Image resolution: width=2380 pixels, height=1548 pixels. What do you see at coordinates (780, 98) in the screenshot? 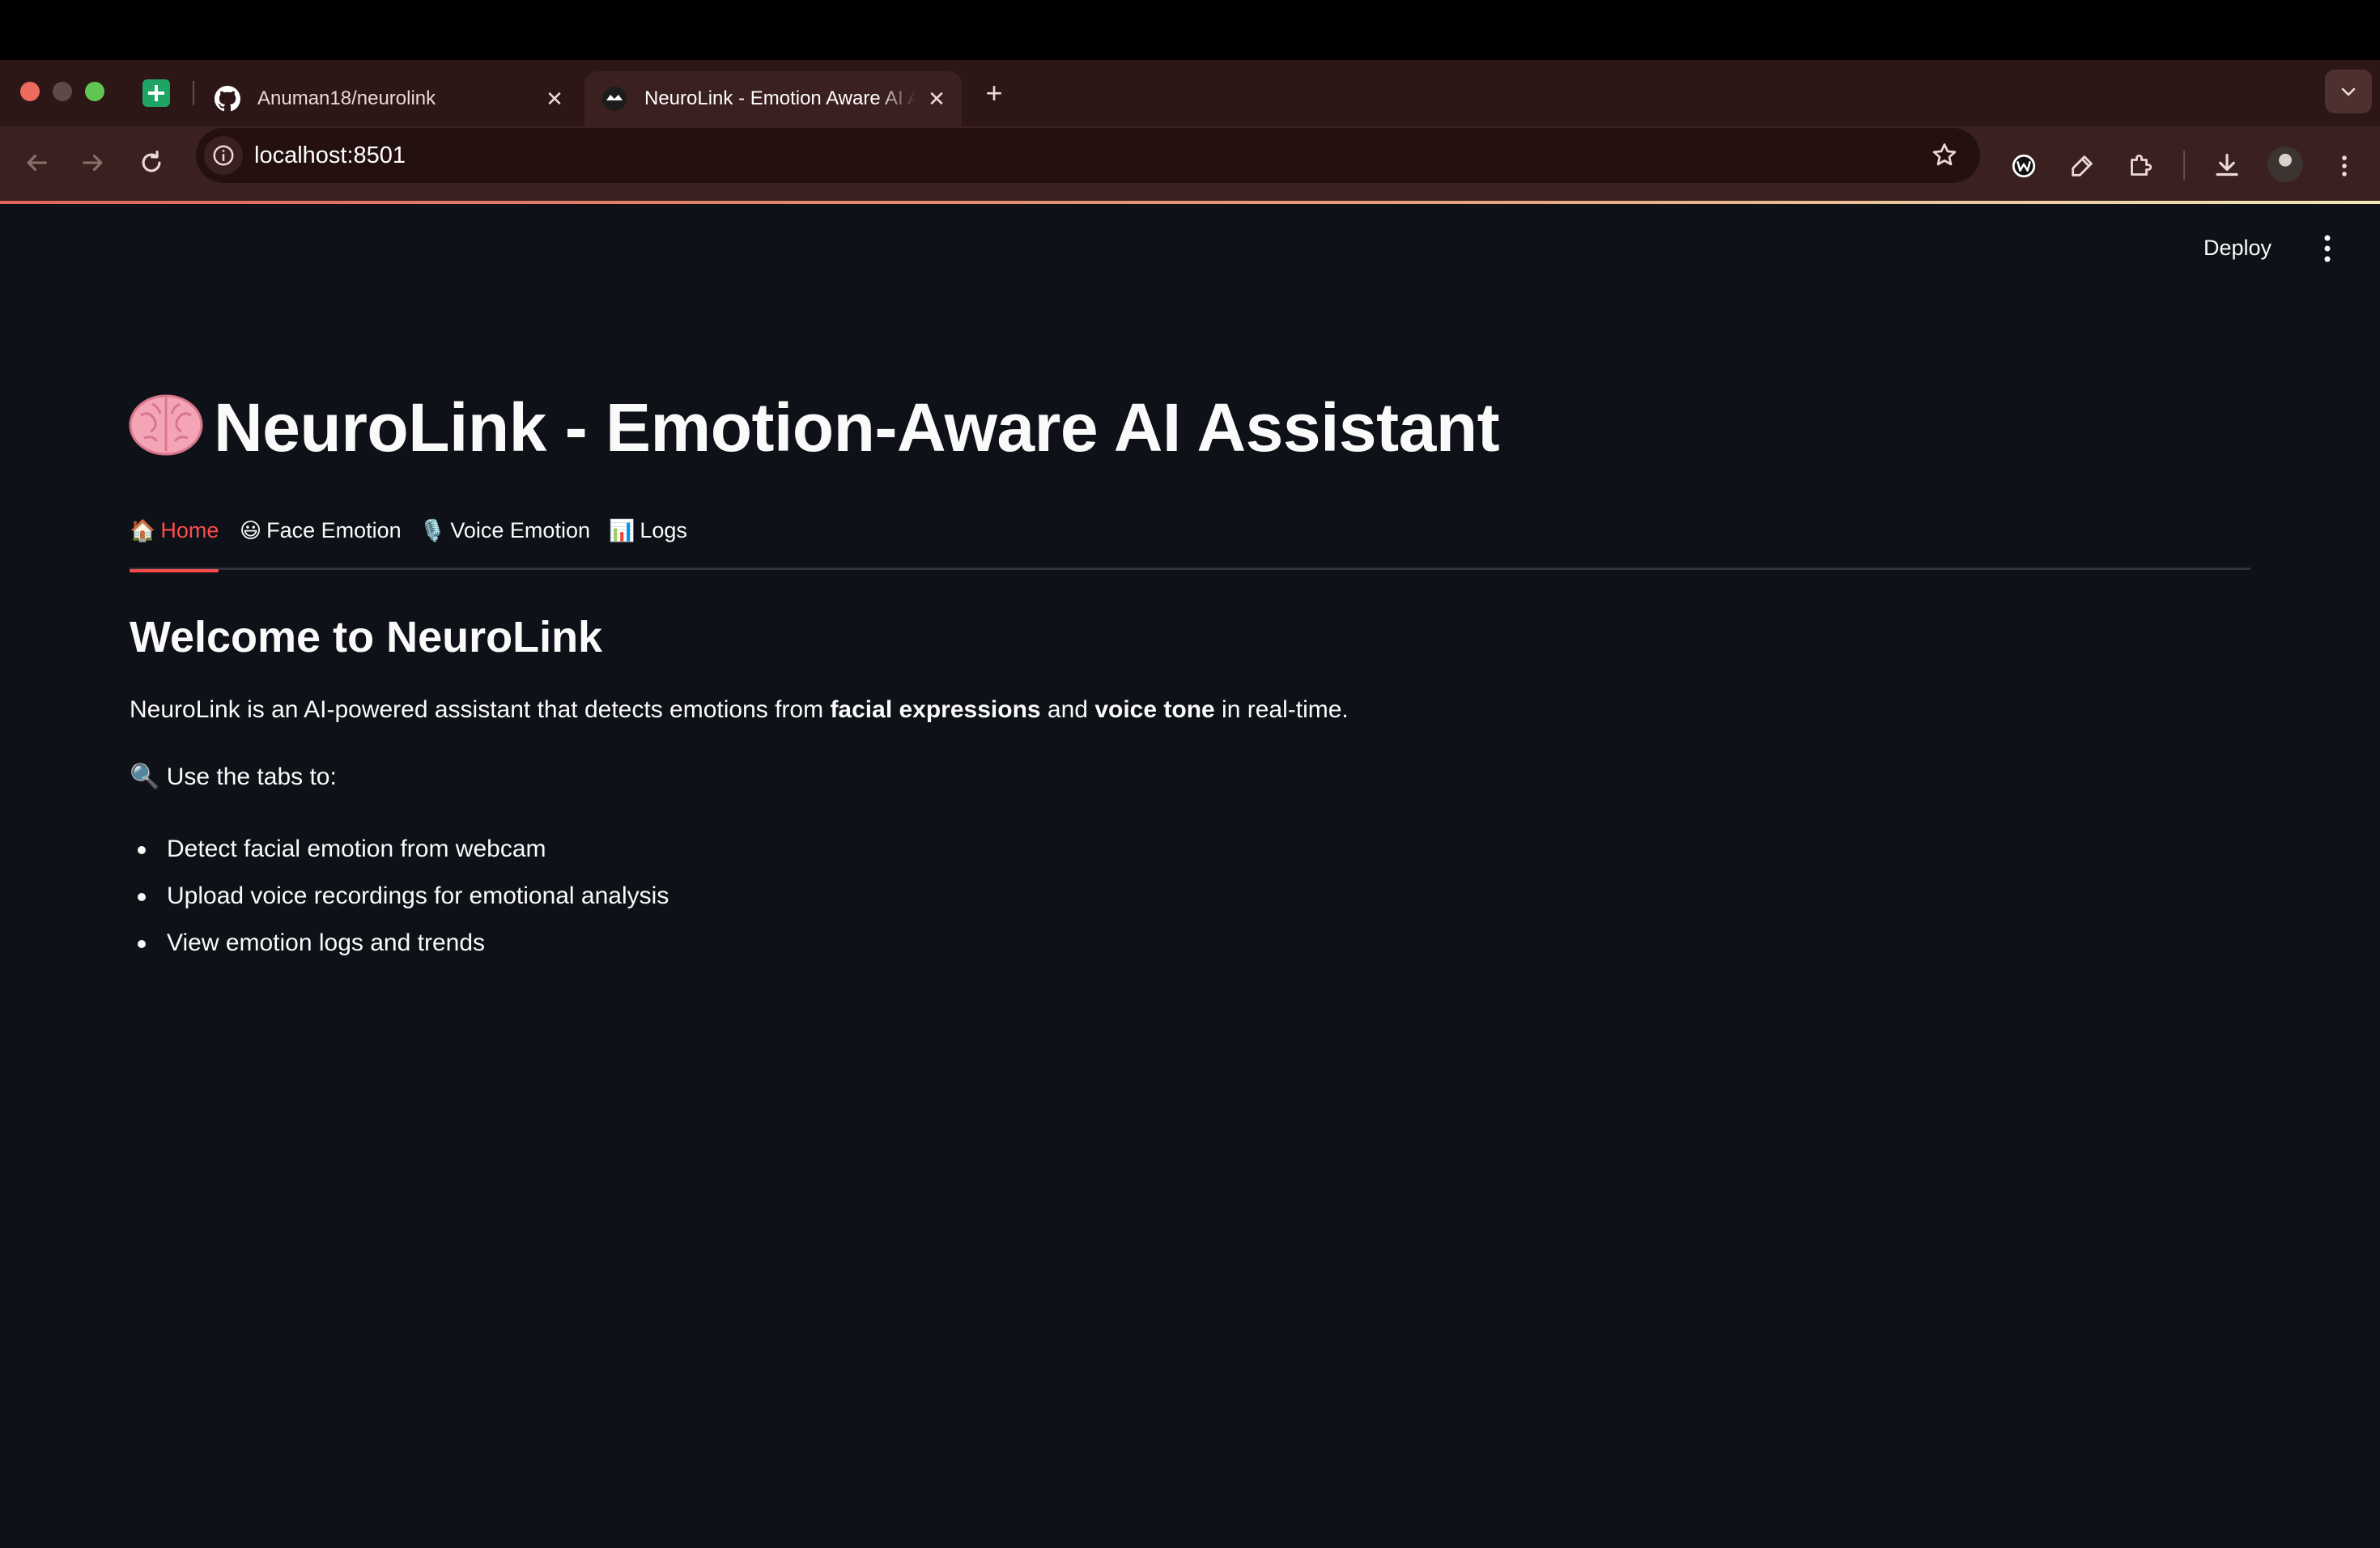
I see `tab-title: NeuroLink - Emotion Aware AI Assistant` at bounding box center [780, 98].